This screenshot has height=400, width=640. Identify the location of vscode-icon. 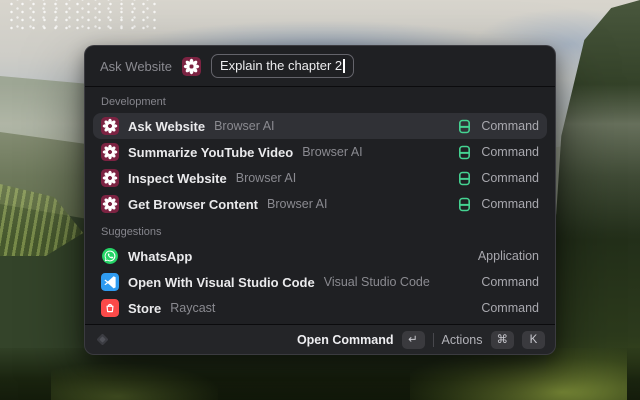
(110, 282).